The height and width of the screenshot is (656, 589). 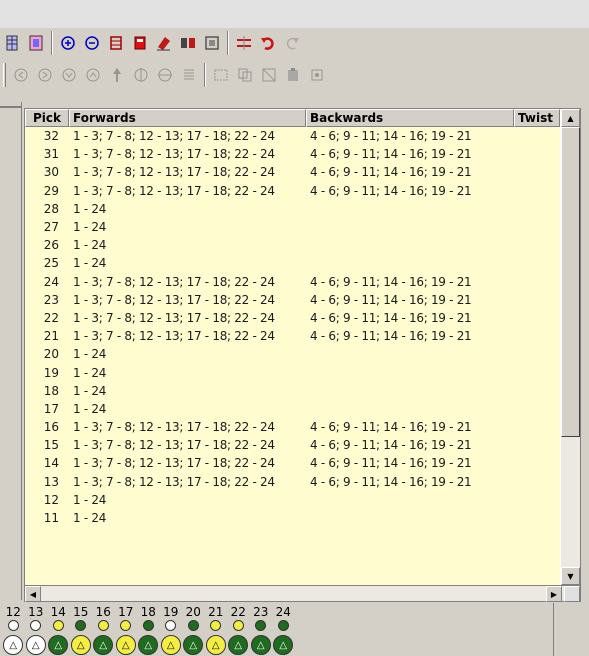 What do you see at coordinates (212, 43) in the screenshot?
I see `frame-icon` at bounding box center [212, 43].